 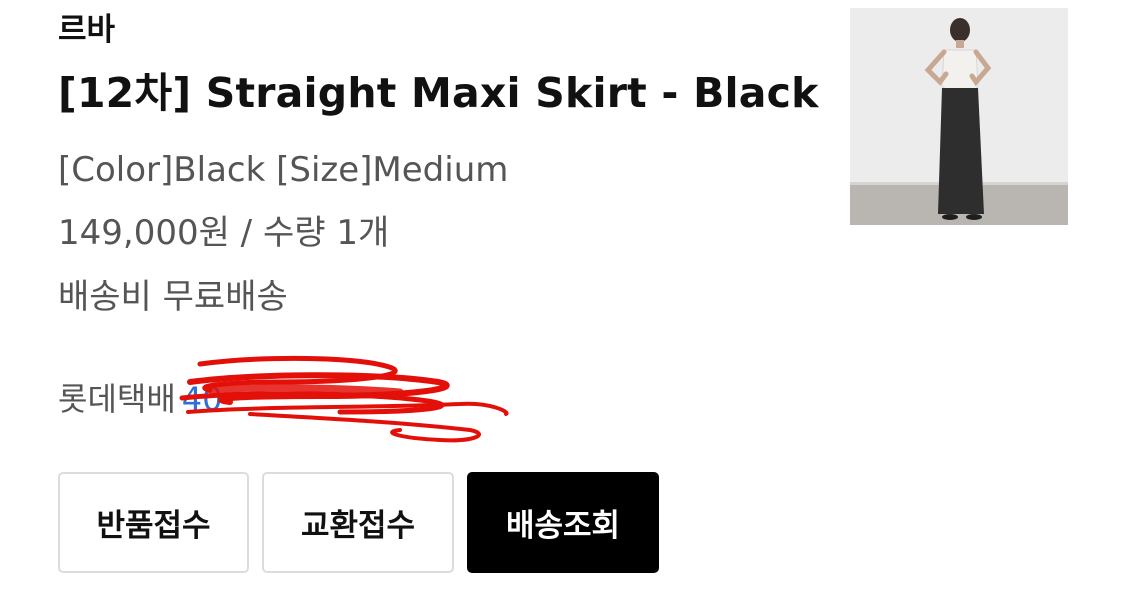 I want to click on tracking-number-link: 40, so click(x=202, y=399).